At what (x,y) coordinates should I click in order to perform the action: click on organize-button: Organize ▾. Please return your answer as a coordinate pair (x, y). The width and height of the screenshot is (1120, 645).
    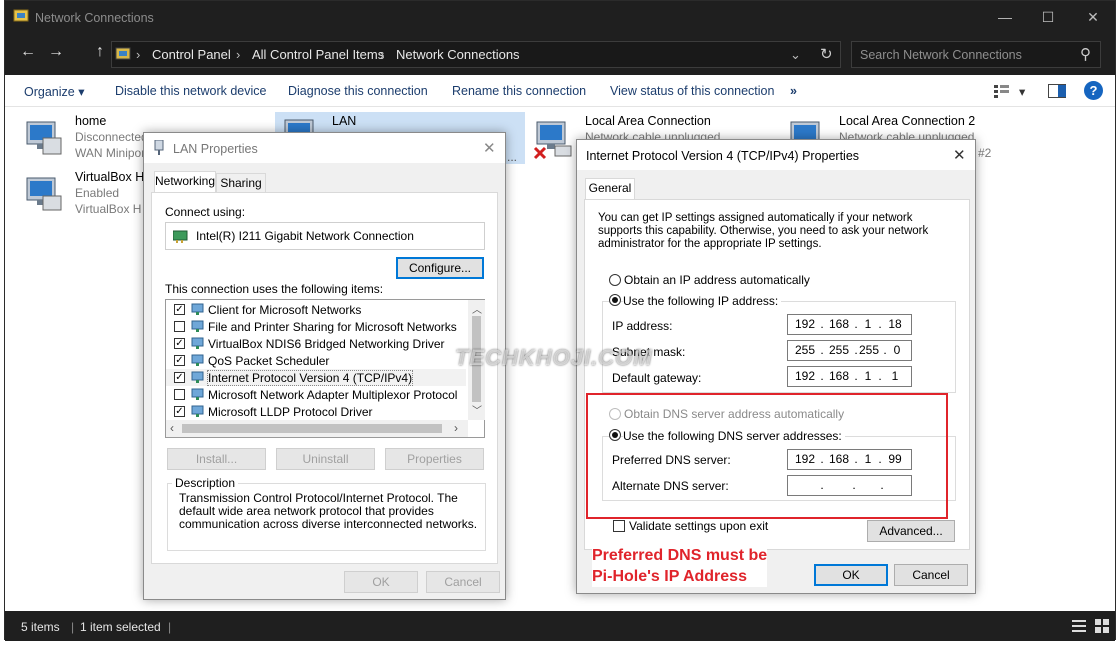
    Looking at the image, I should click on (54, 91).